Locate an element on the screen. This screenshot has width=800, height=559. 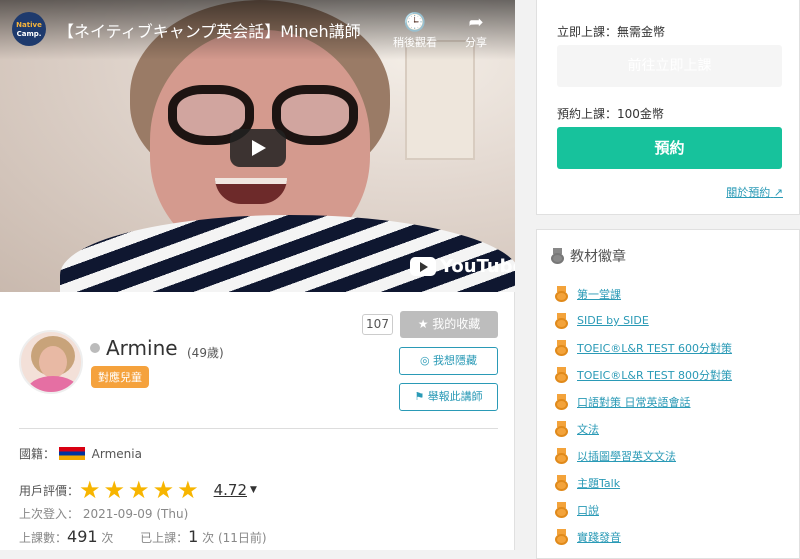
watch-later-button: 🕒 稍後觀看 is located at coordinates (415, 31).